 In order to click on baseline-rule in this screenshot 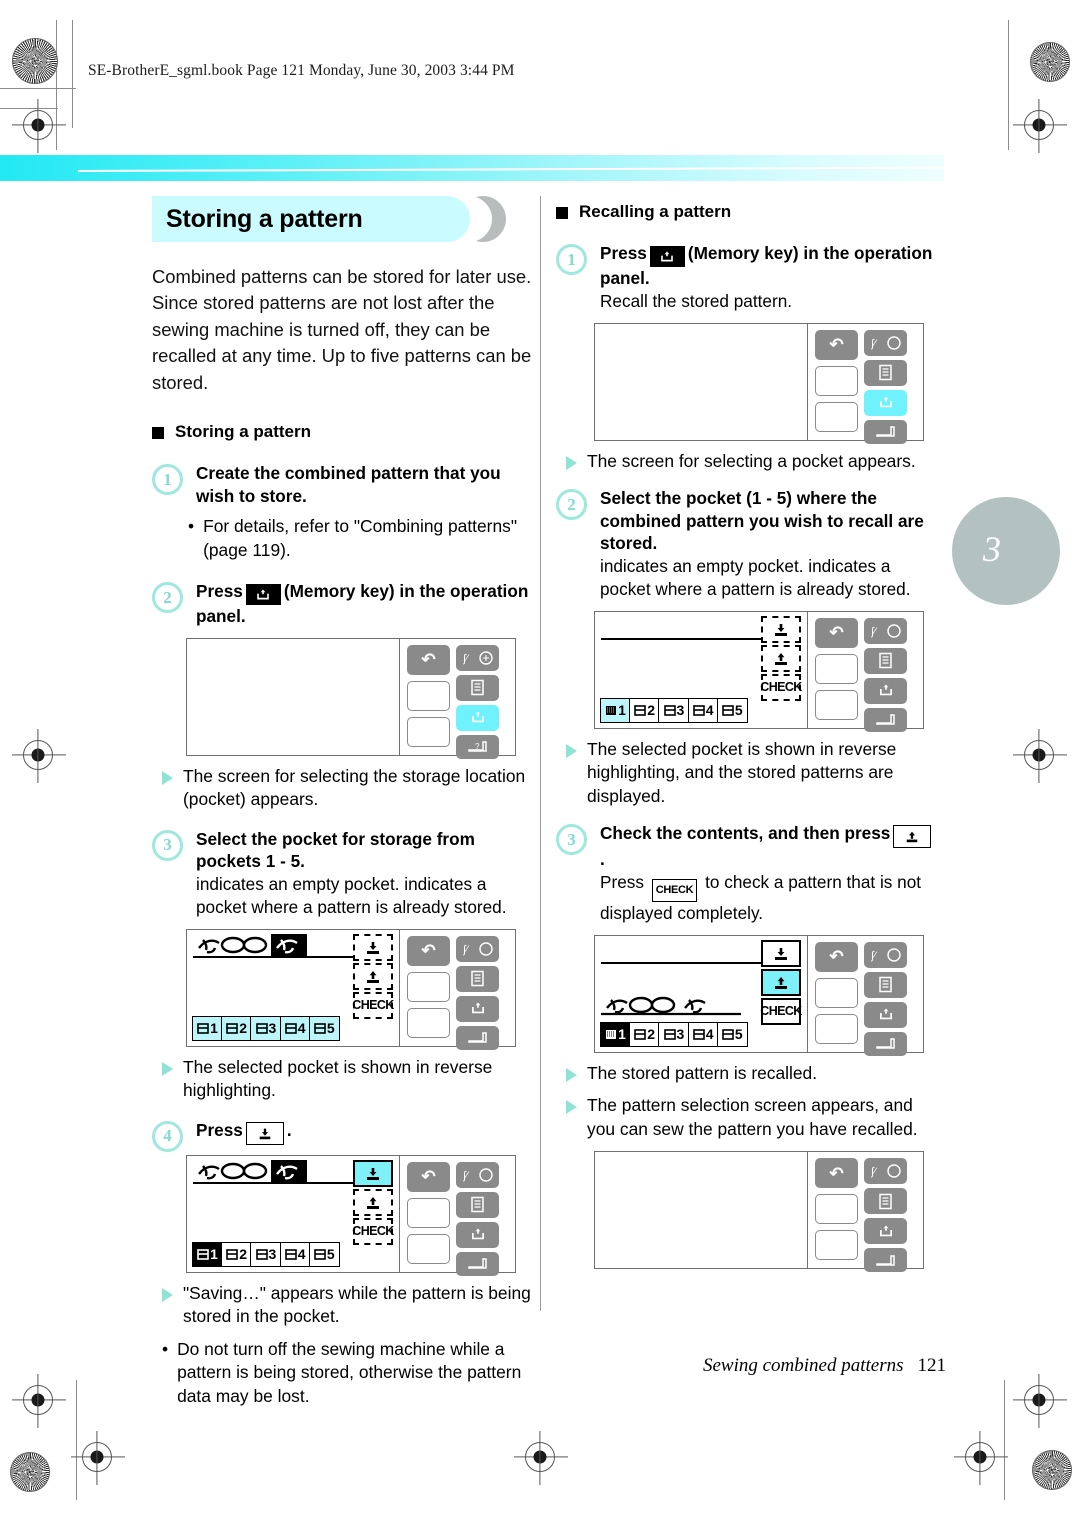, I will do `click(281, 1183)`.